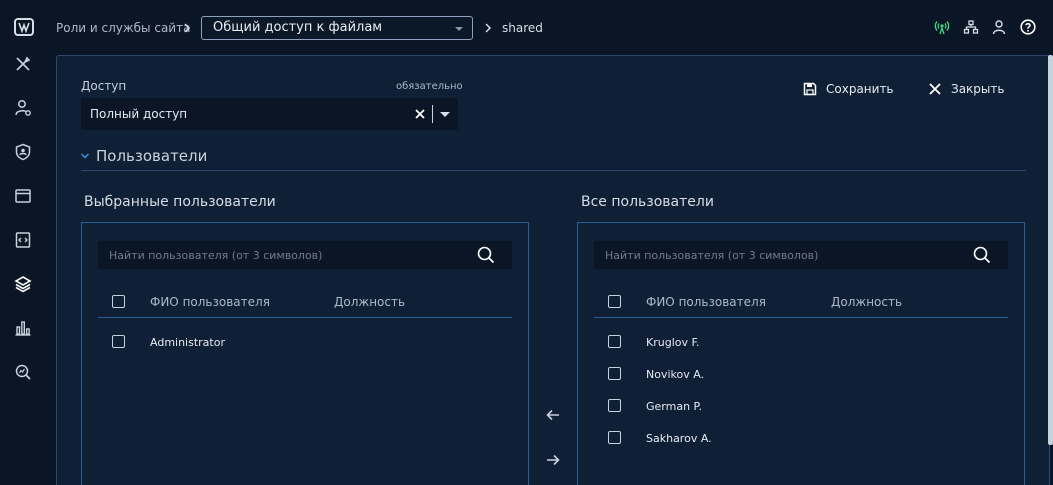 The width and height of the screenshot is (1053, 485). Describe the element at coordinates (123, 28) in the screenshot. I see `breadcrumb-roles-link: Роли и службы сайта` at that location.